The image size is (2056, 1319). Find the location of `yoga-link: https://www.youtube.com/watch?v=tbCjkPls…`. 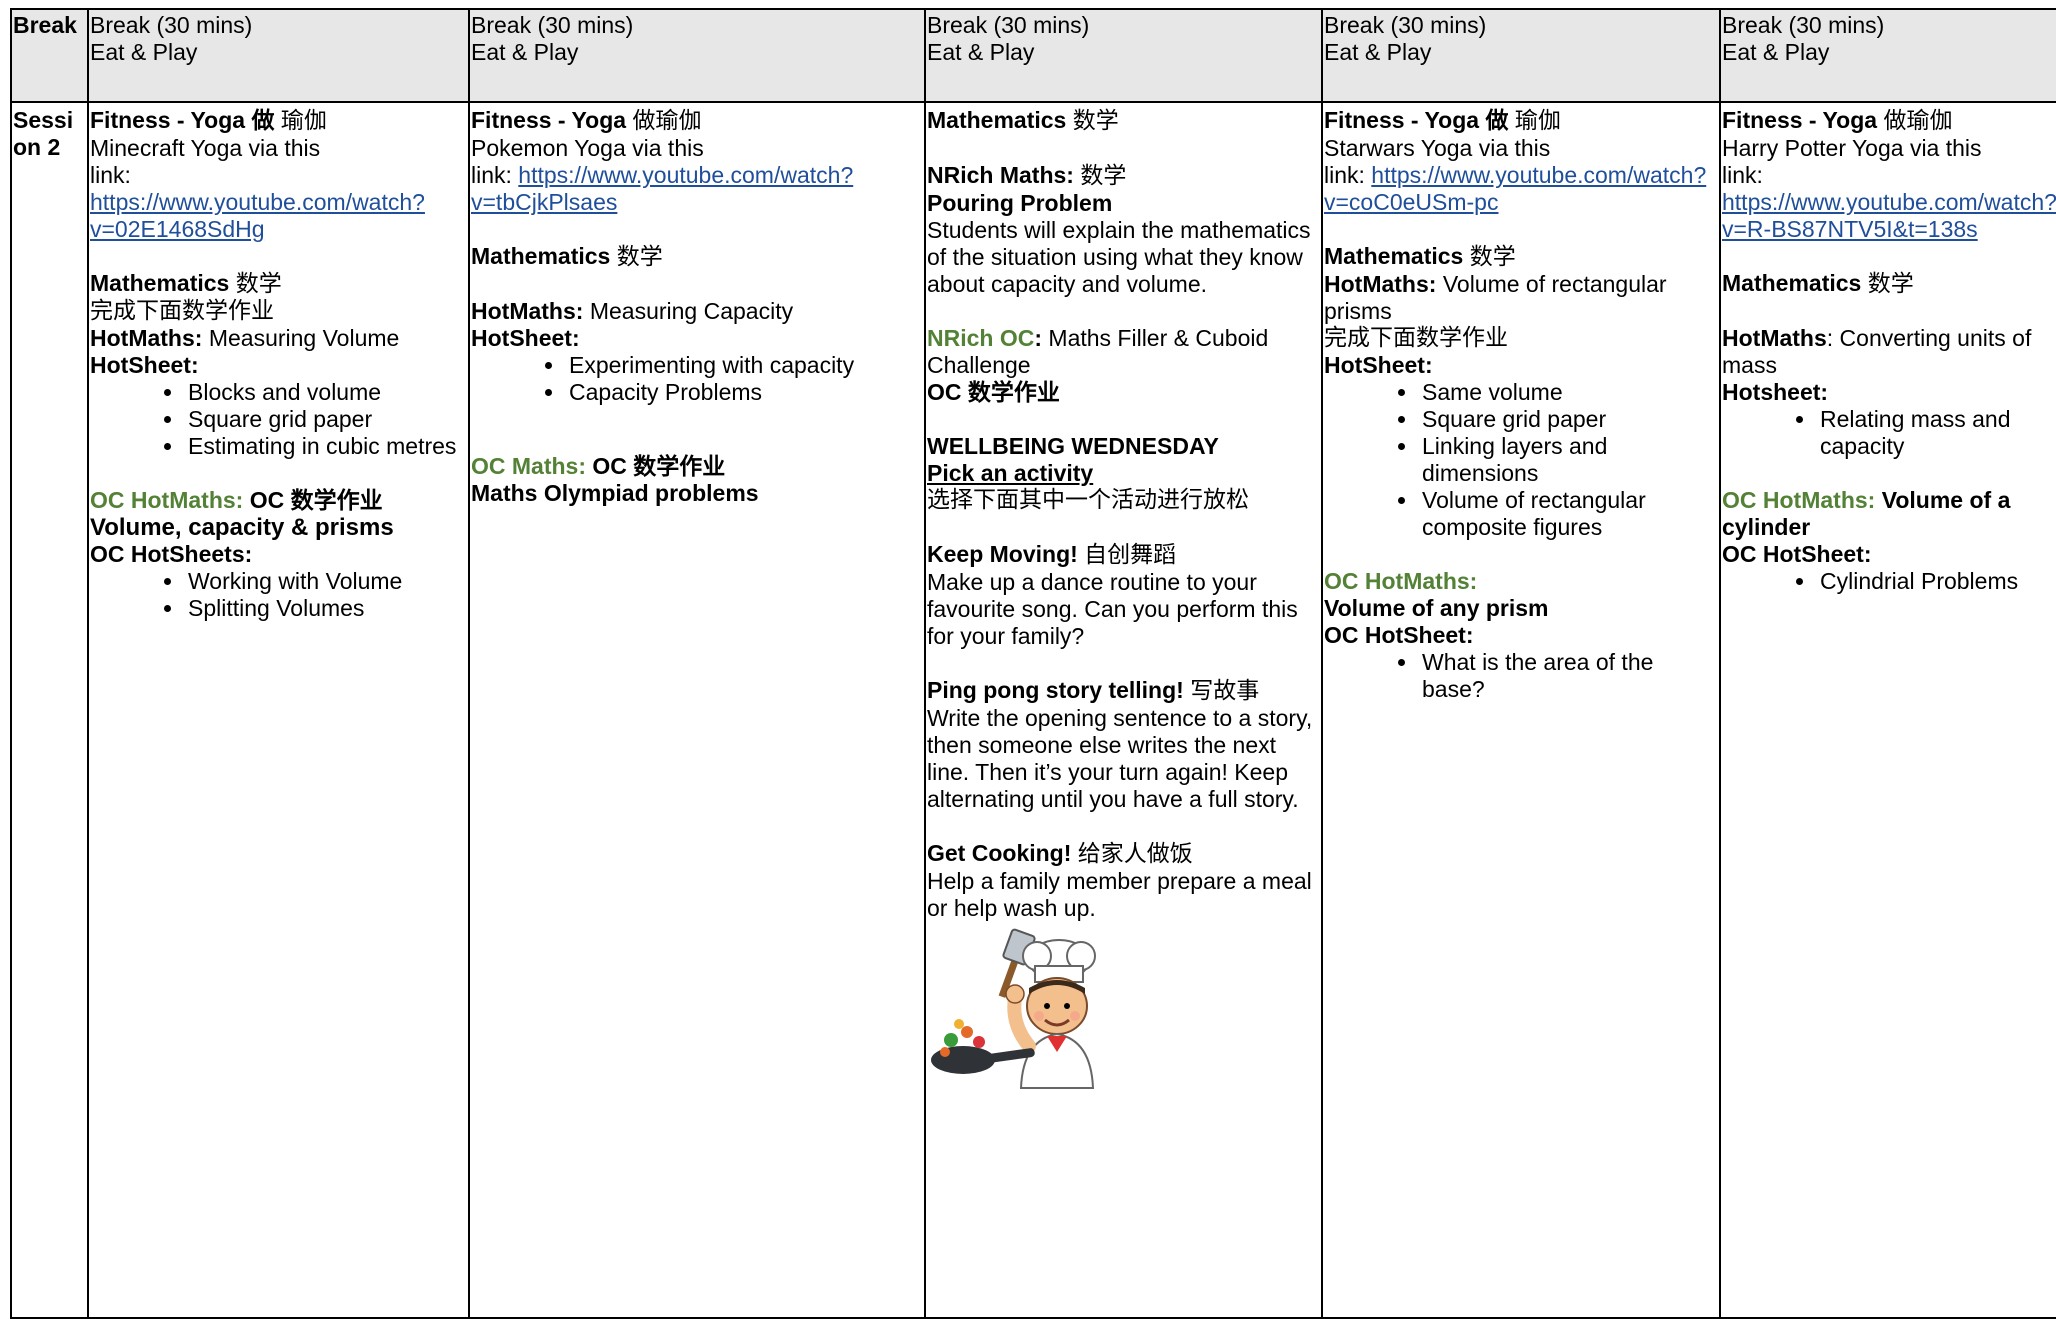

yoga-link: https://www.youtube.com/watch?v=tbCjkPls… is located at coordinates (662, 188).